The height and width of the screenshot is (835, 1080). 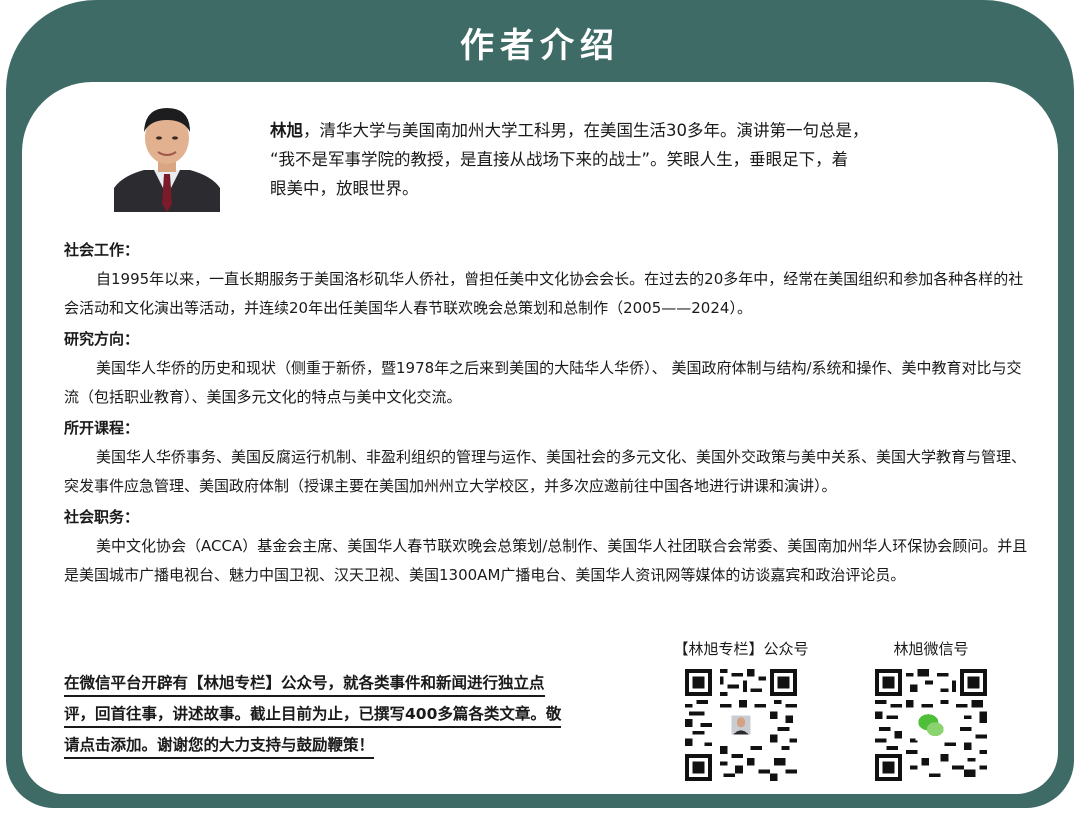 I want to click on wechat-qr-code, so click(x=931, y=725).